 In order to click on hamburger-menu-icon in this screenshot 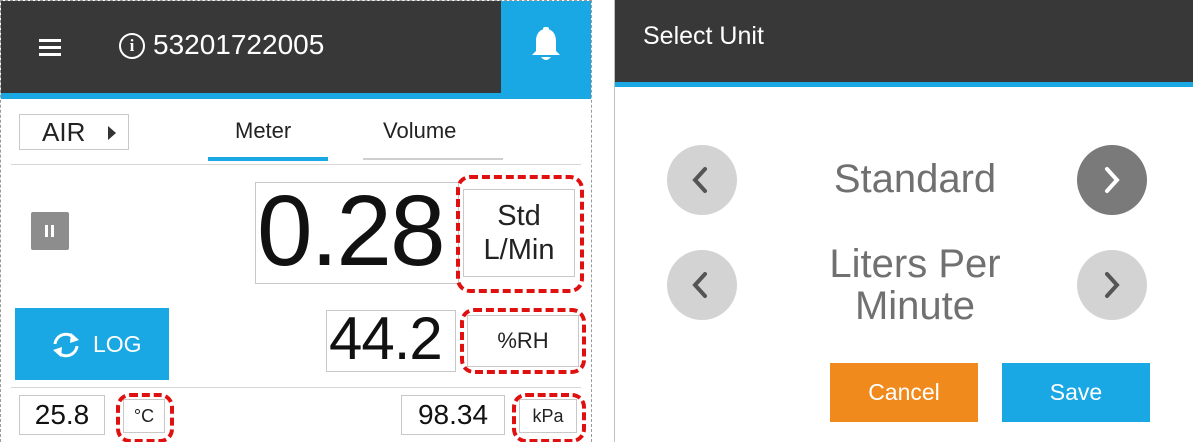, I will do `click(50, 48)`.